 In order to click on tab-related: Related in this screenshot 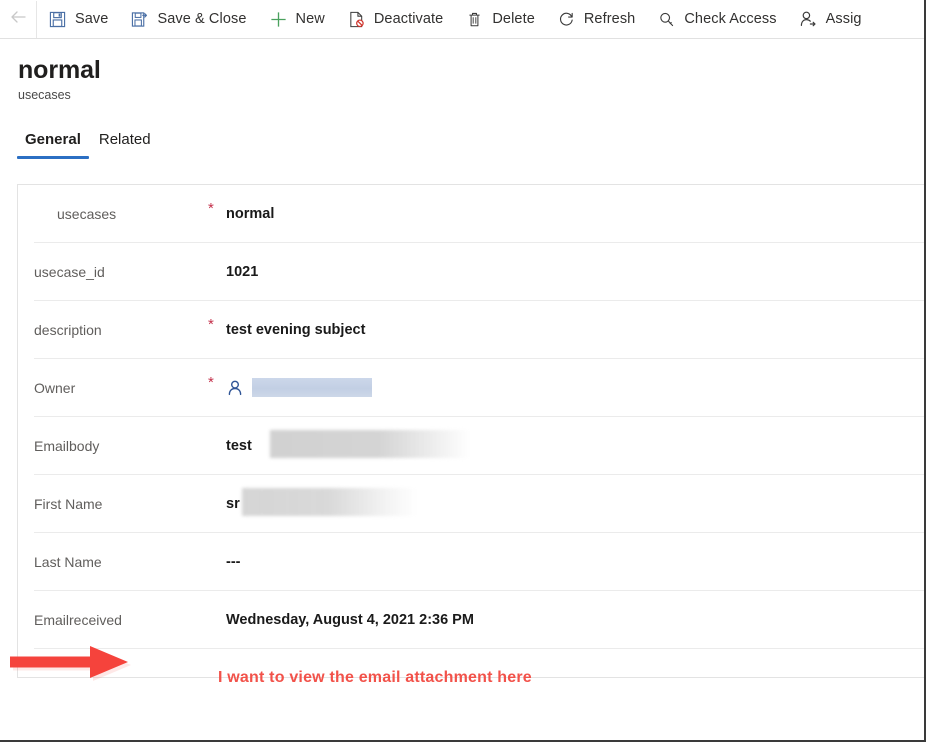, I will do `click(125, 145)`.